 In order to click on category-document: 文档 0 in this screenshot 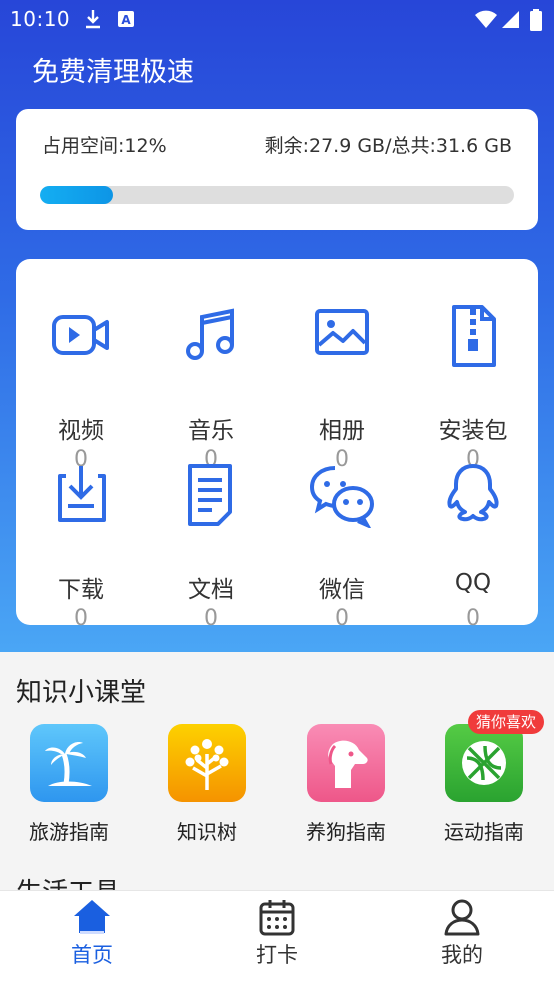, I will do `click(211, 546)`.